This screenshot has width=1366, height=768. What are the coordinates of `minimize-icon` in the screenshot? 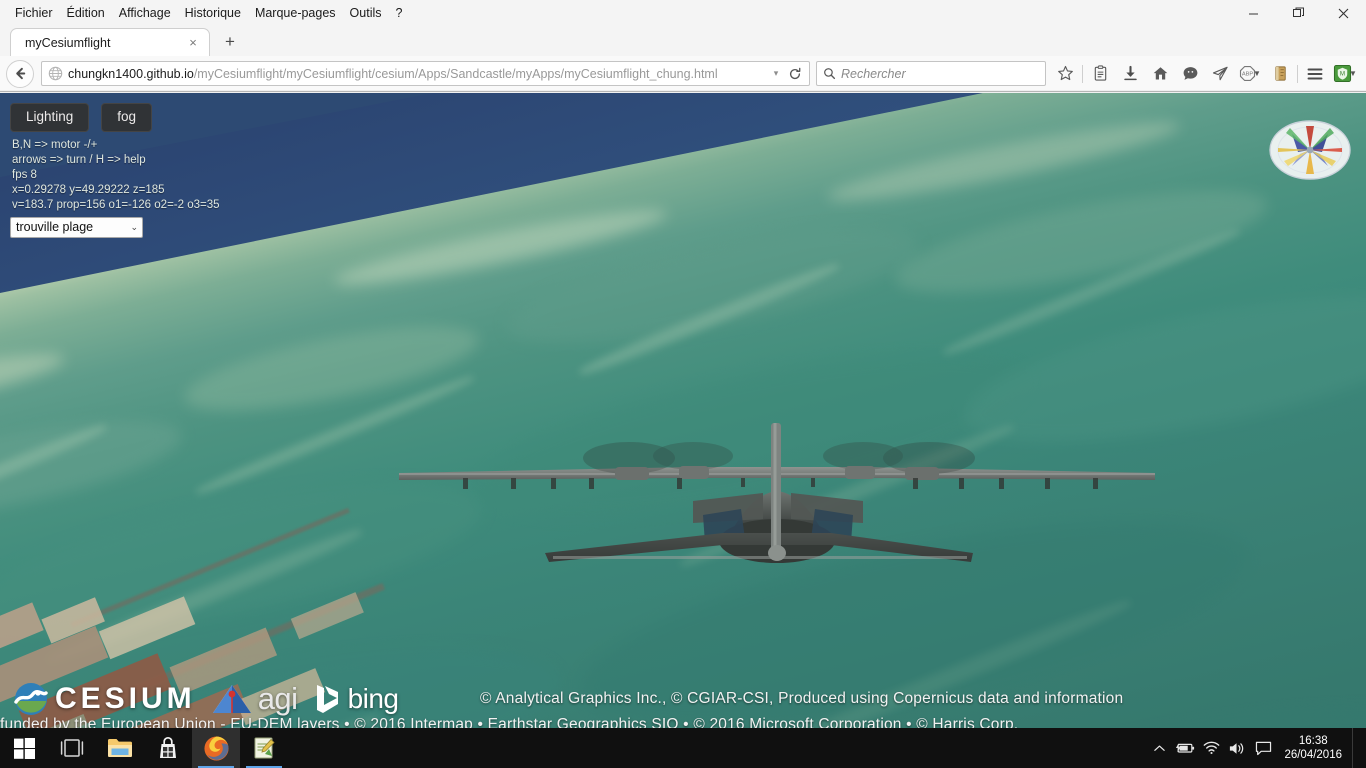 It's located at (1253, 13).